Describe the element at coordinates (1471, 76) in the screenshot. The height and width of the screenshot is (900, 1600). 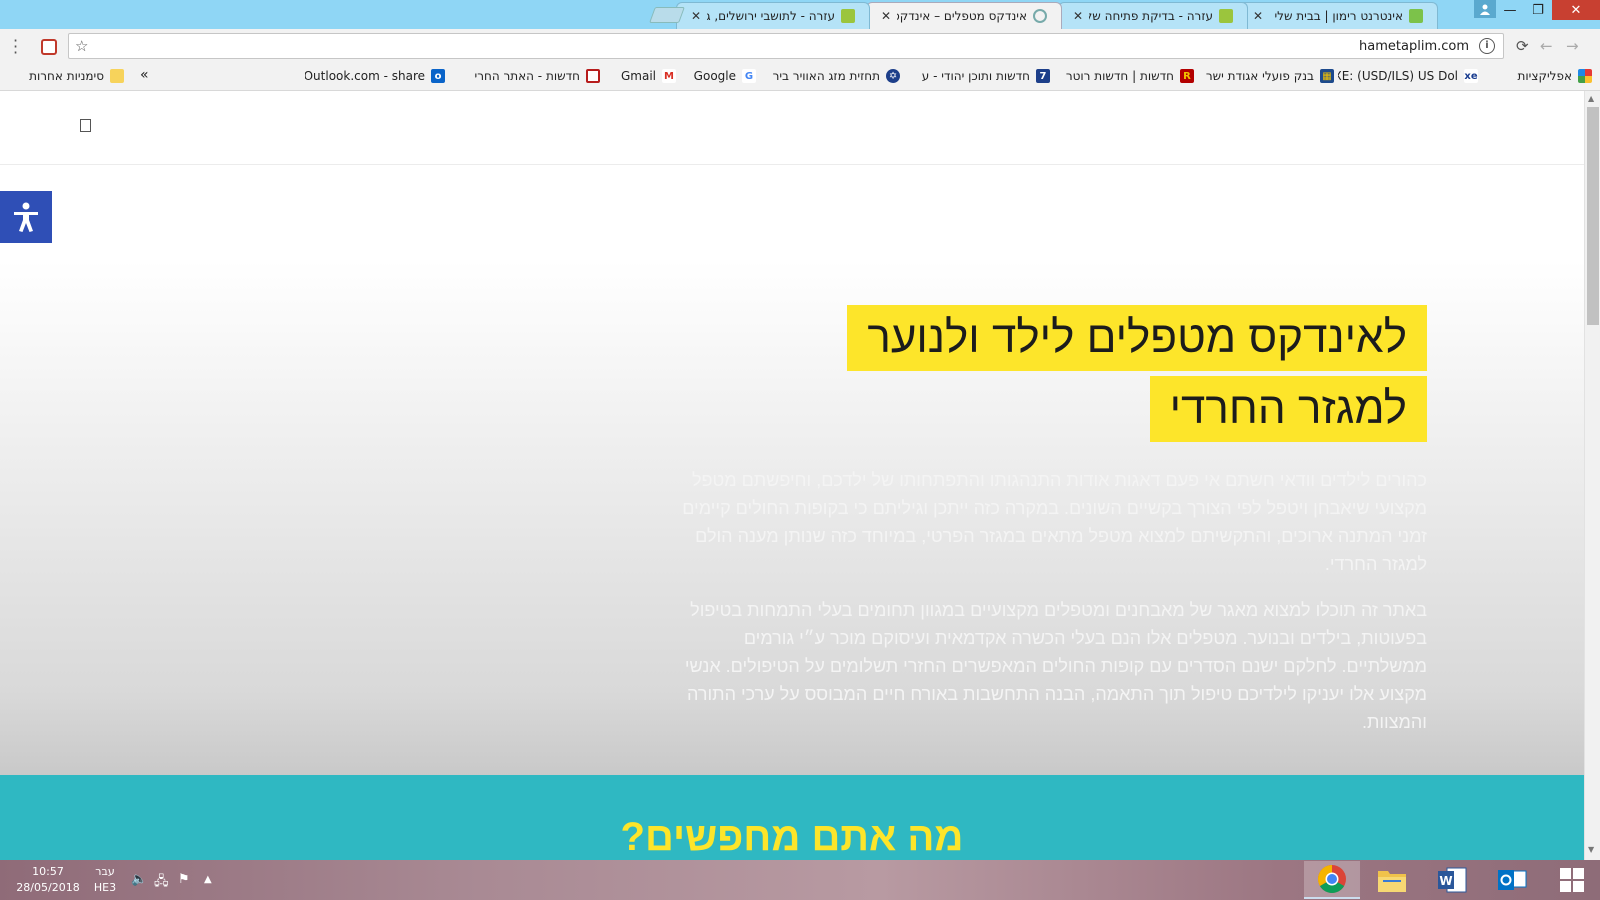
I see `xe-icon: xe` at that location.